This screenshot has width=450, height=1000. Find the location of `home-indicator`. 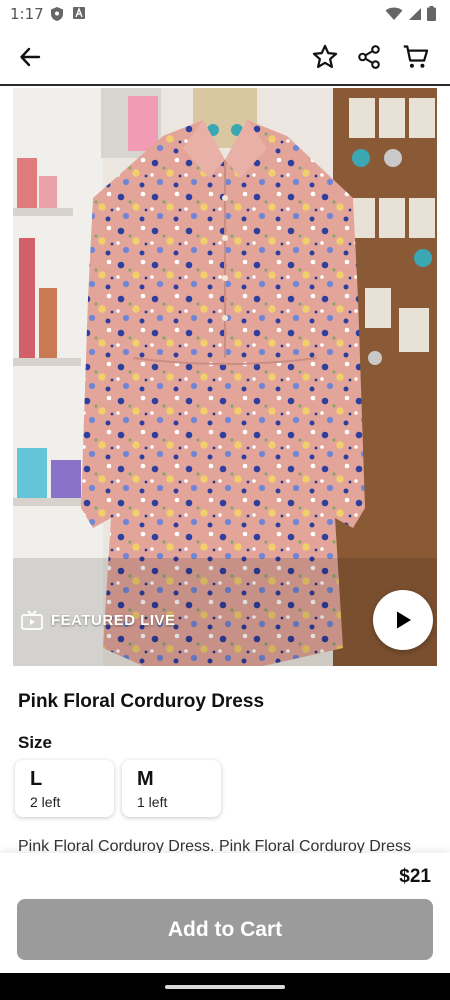

home-indicator is located at coordinates (225, 987).